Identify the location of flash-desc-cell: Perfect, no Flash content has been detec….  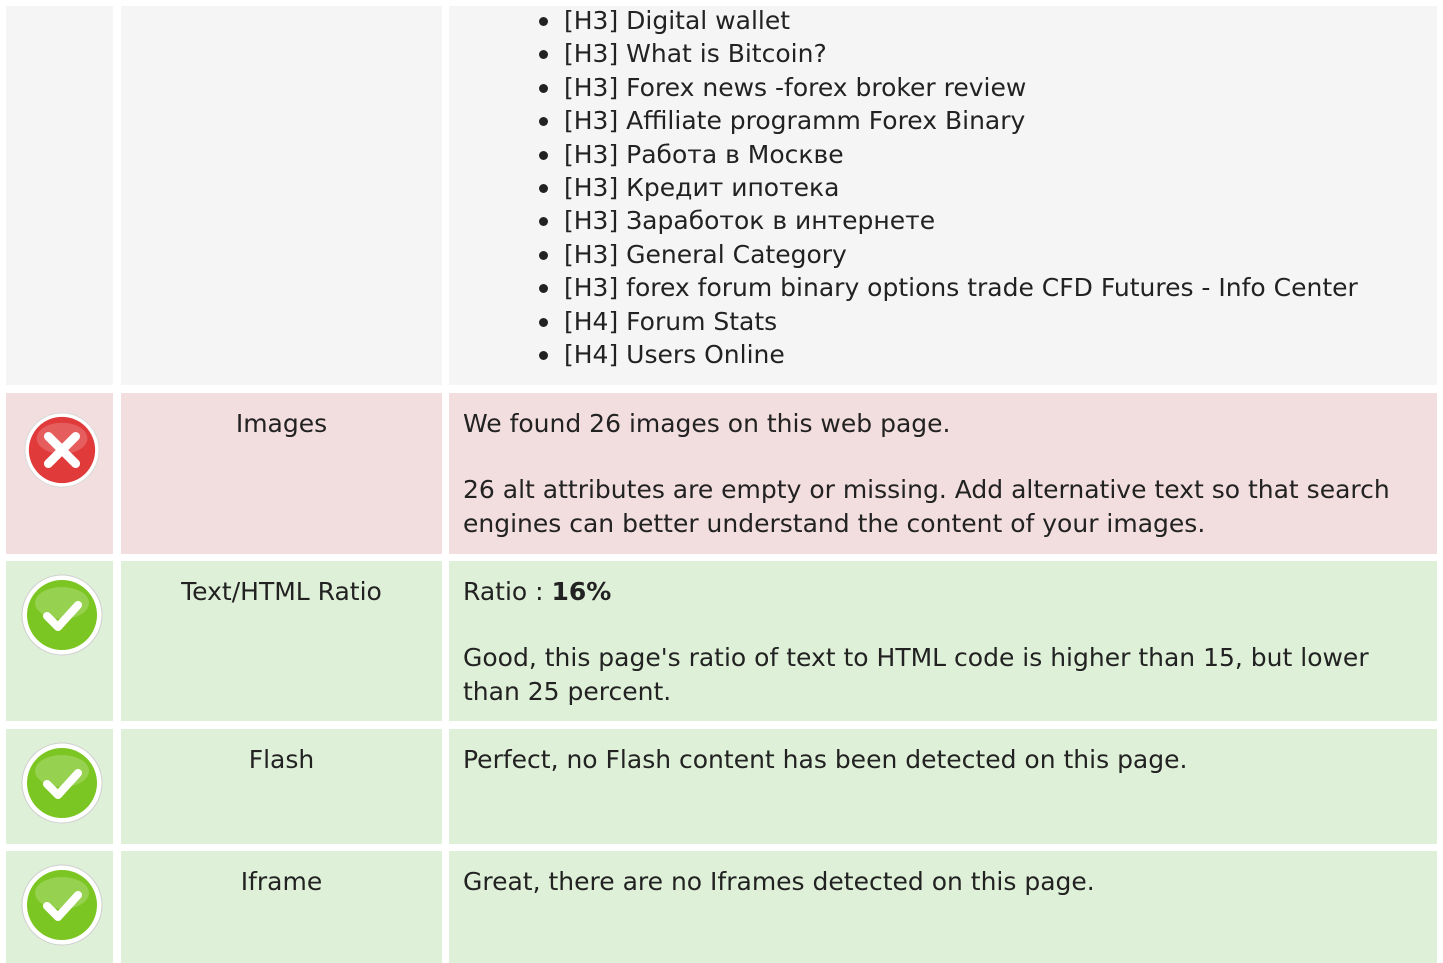
(943, 786).